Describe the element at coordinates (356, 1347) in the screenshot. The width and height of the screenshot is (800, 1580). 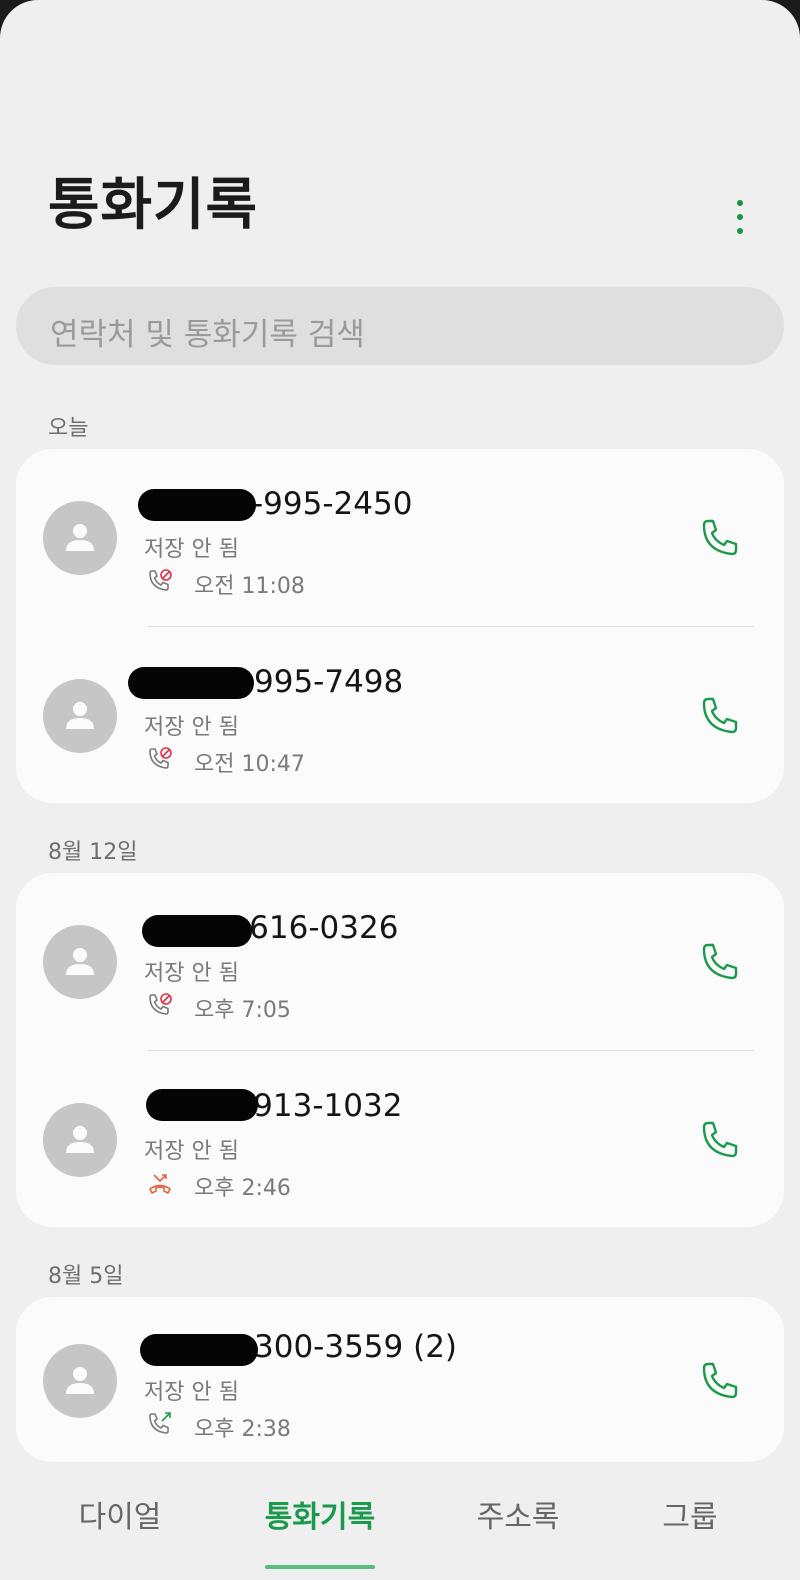
I see `phone-number: 300-3559 (2)` at that location.